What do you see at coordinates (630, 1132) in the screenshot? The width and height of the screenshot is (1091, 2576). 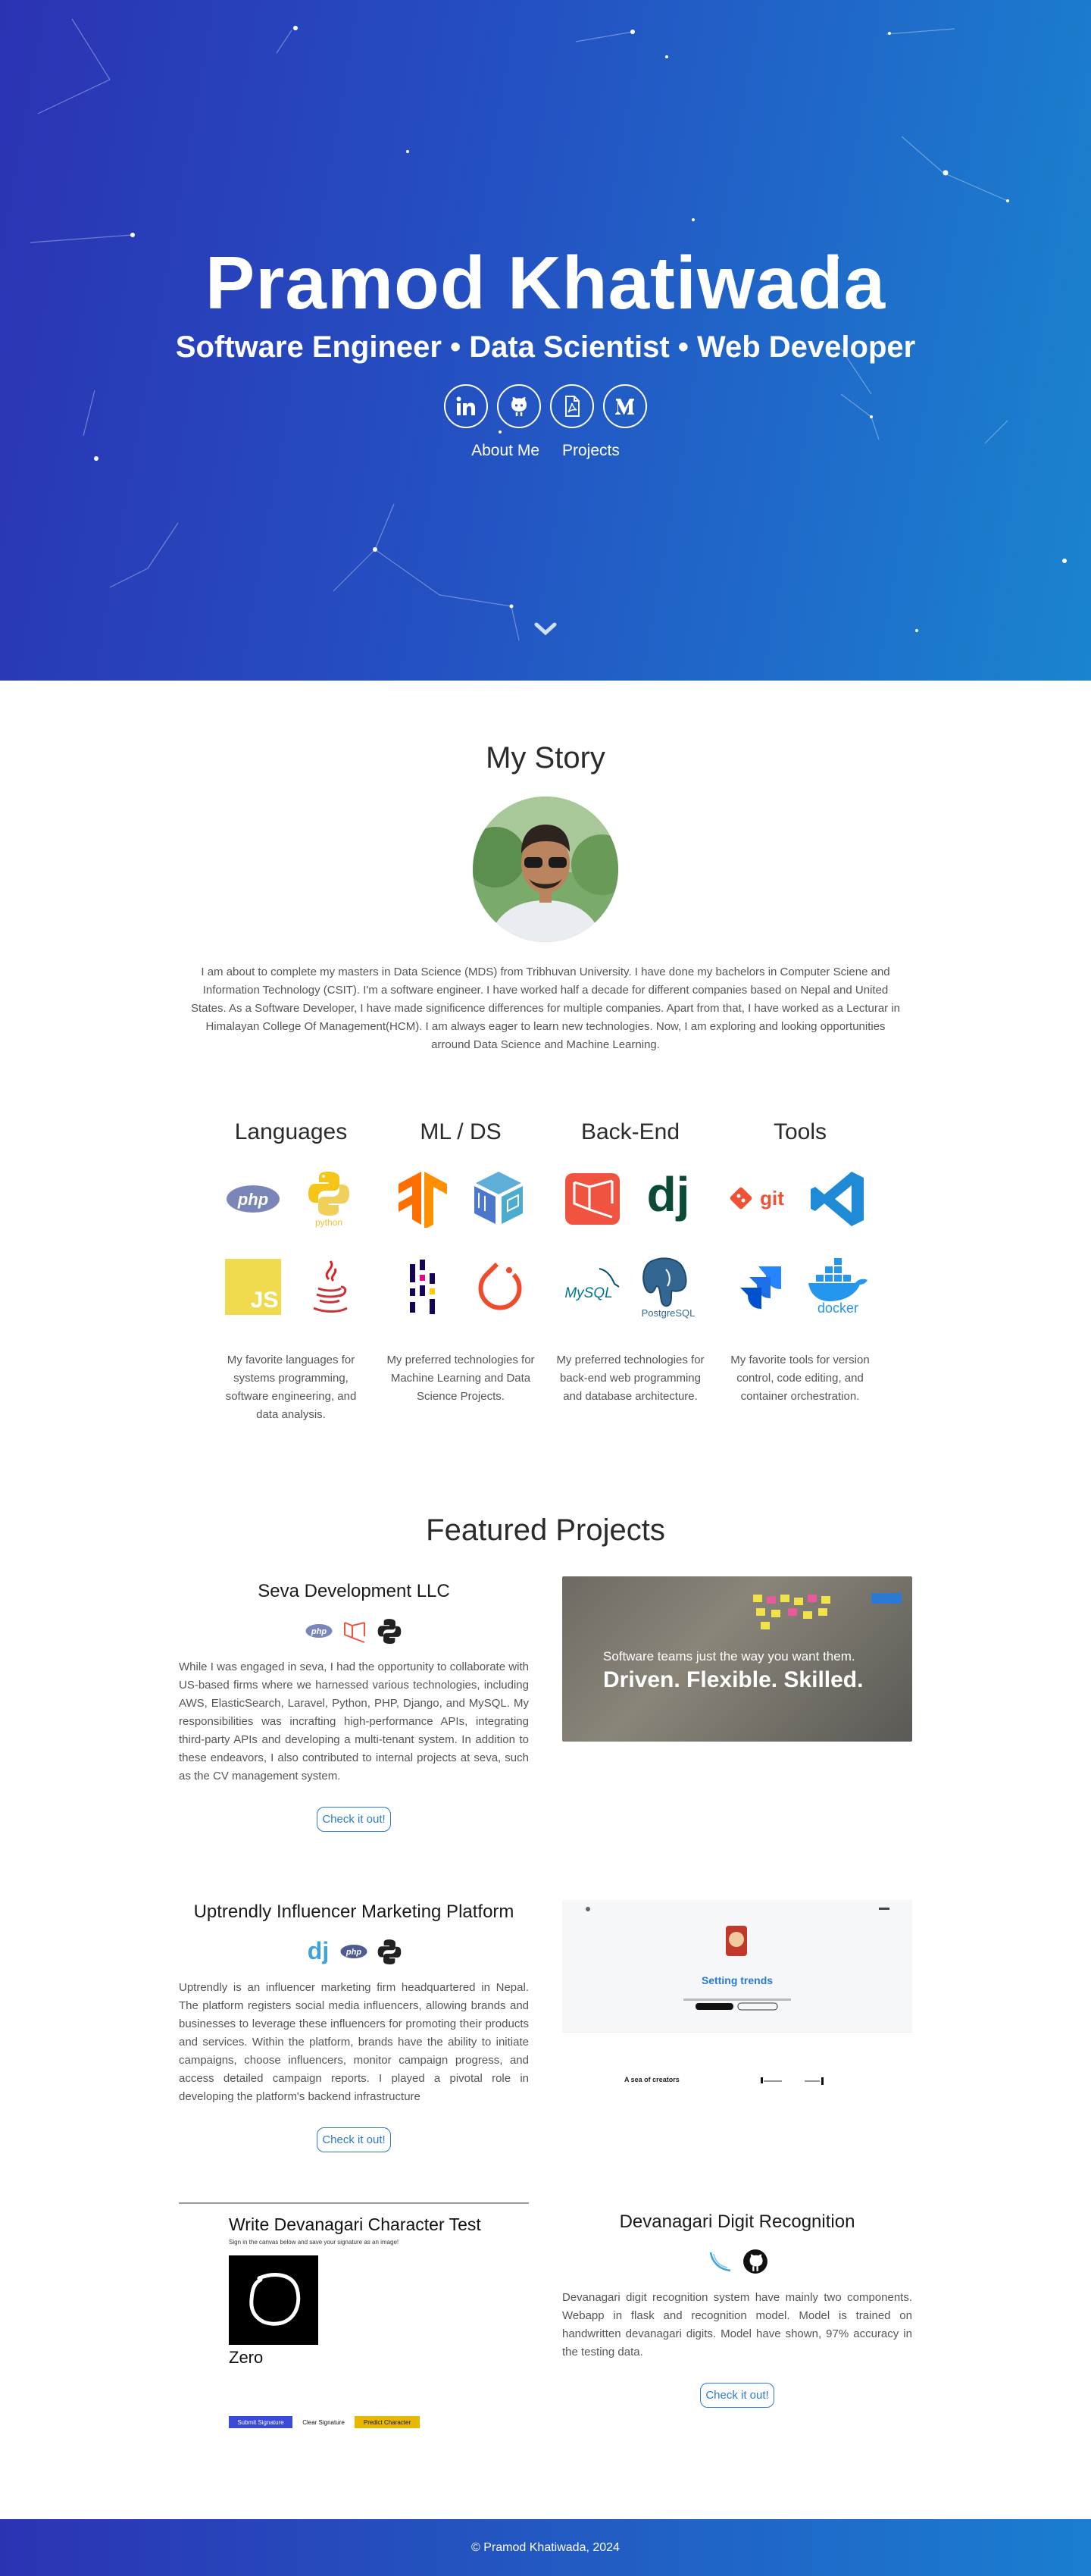 I see `skill-title: Back-End` at bounding box center [630, 1132].